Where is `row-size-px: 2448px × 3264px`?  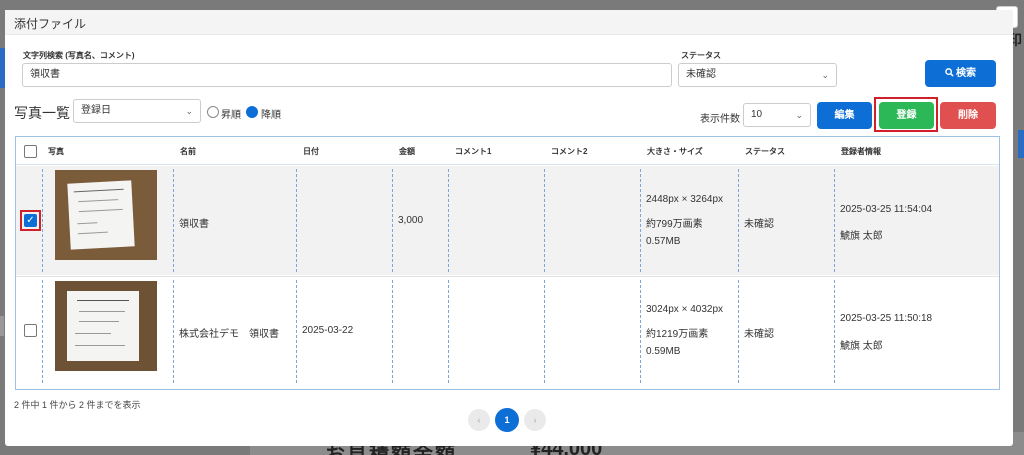
row-size-px: 2448px × 3264px is located at coordinates (685, 199).